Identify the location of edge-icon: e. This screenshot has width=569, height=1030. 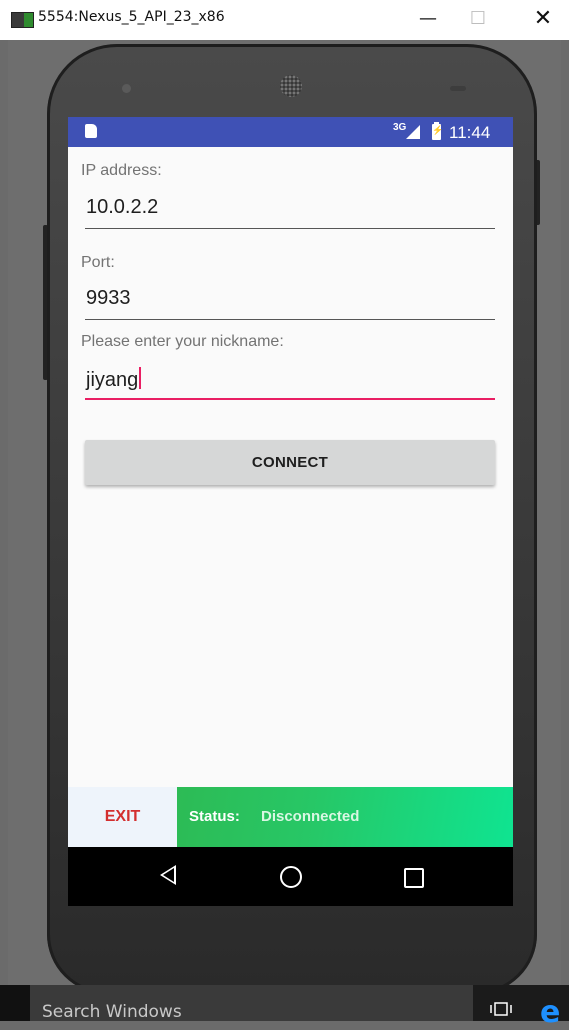
(550, 1012).